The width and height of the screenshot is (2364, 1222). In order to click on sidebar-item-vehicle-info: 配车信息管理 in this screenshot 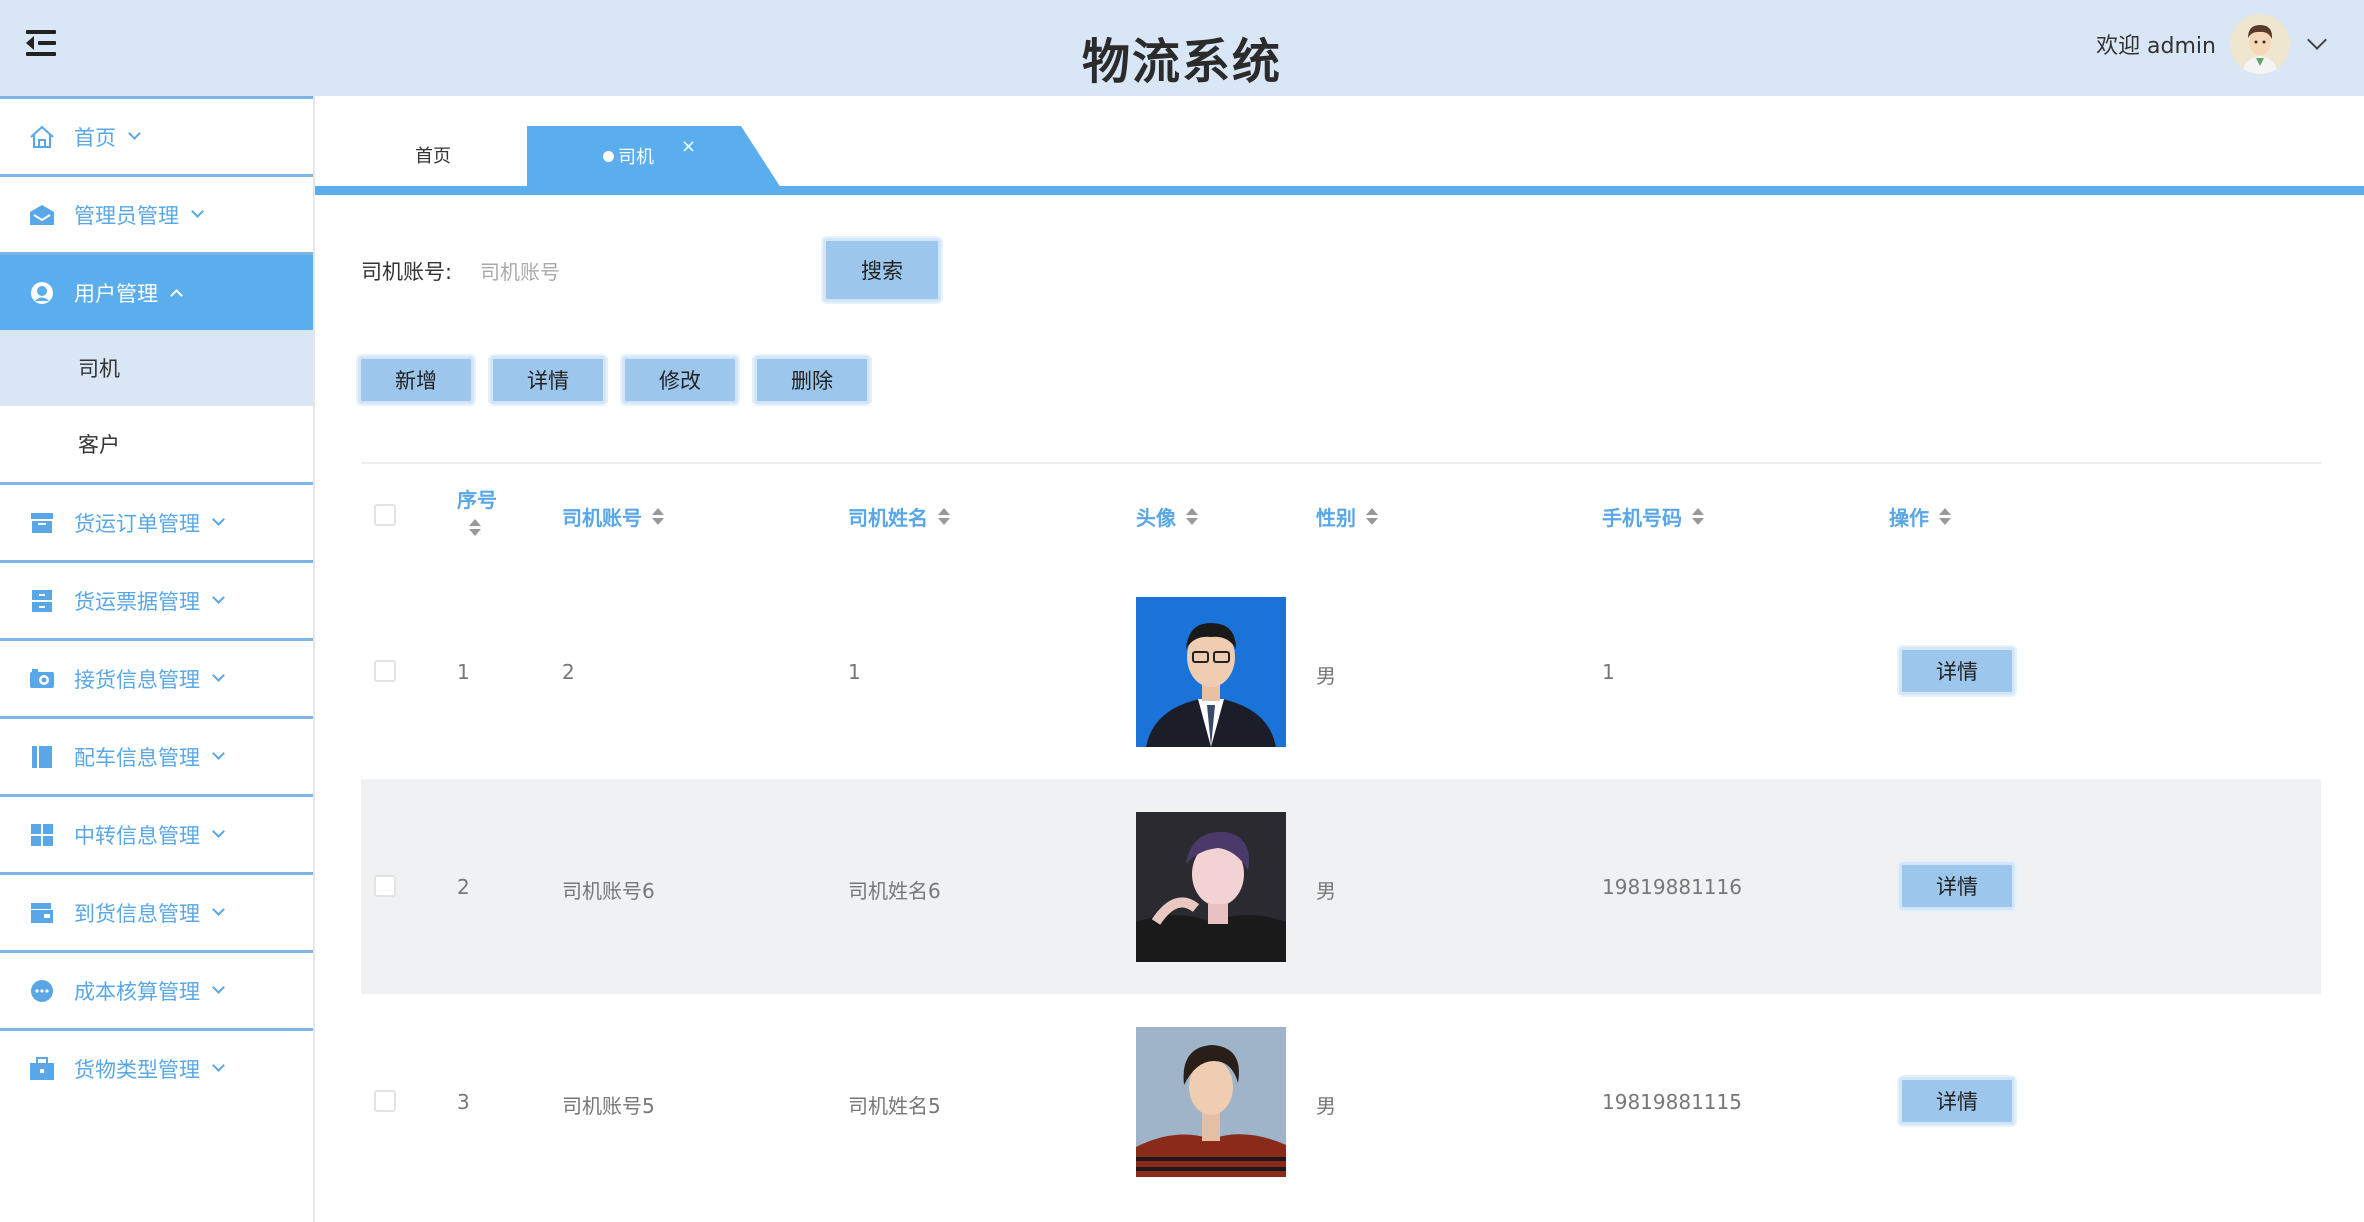, I will do `click(156, 755)`.